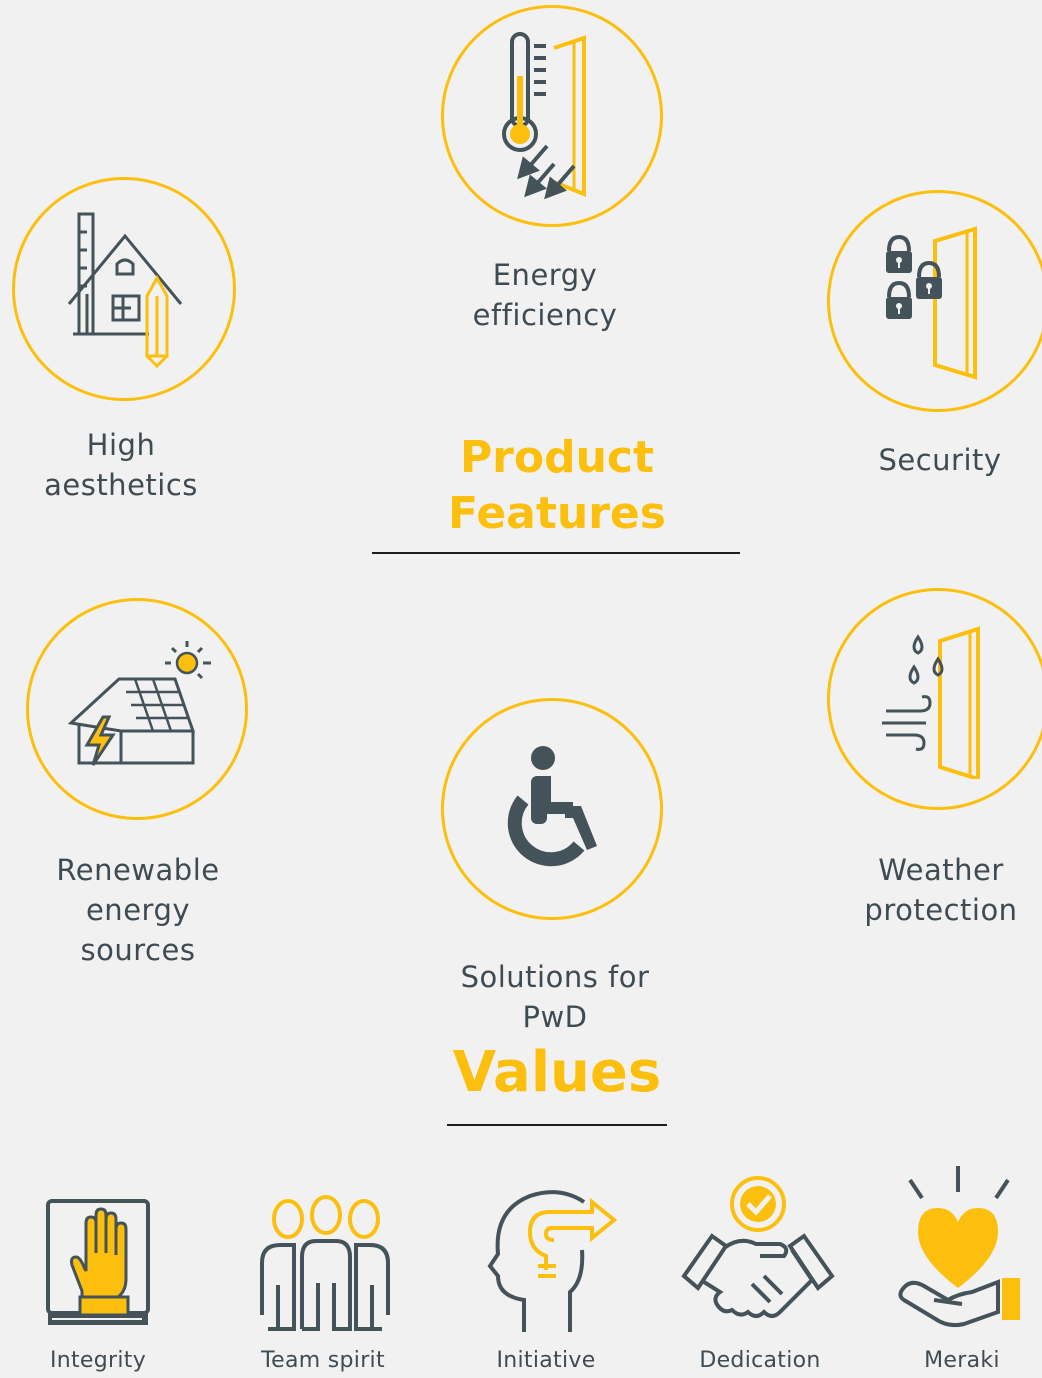 The width and height of the screenshot is (1042, 1378). What do you see at coordinates (556, 553) in the screenshot?
I see `features-divider` at bounding box center [556, 553].